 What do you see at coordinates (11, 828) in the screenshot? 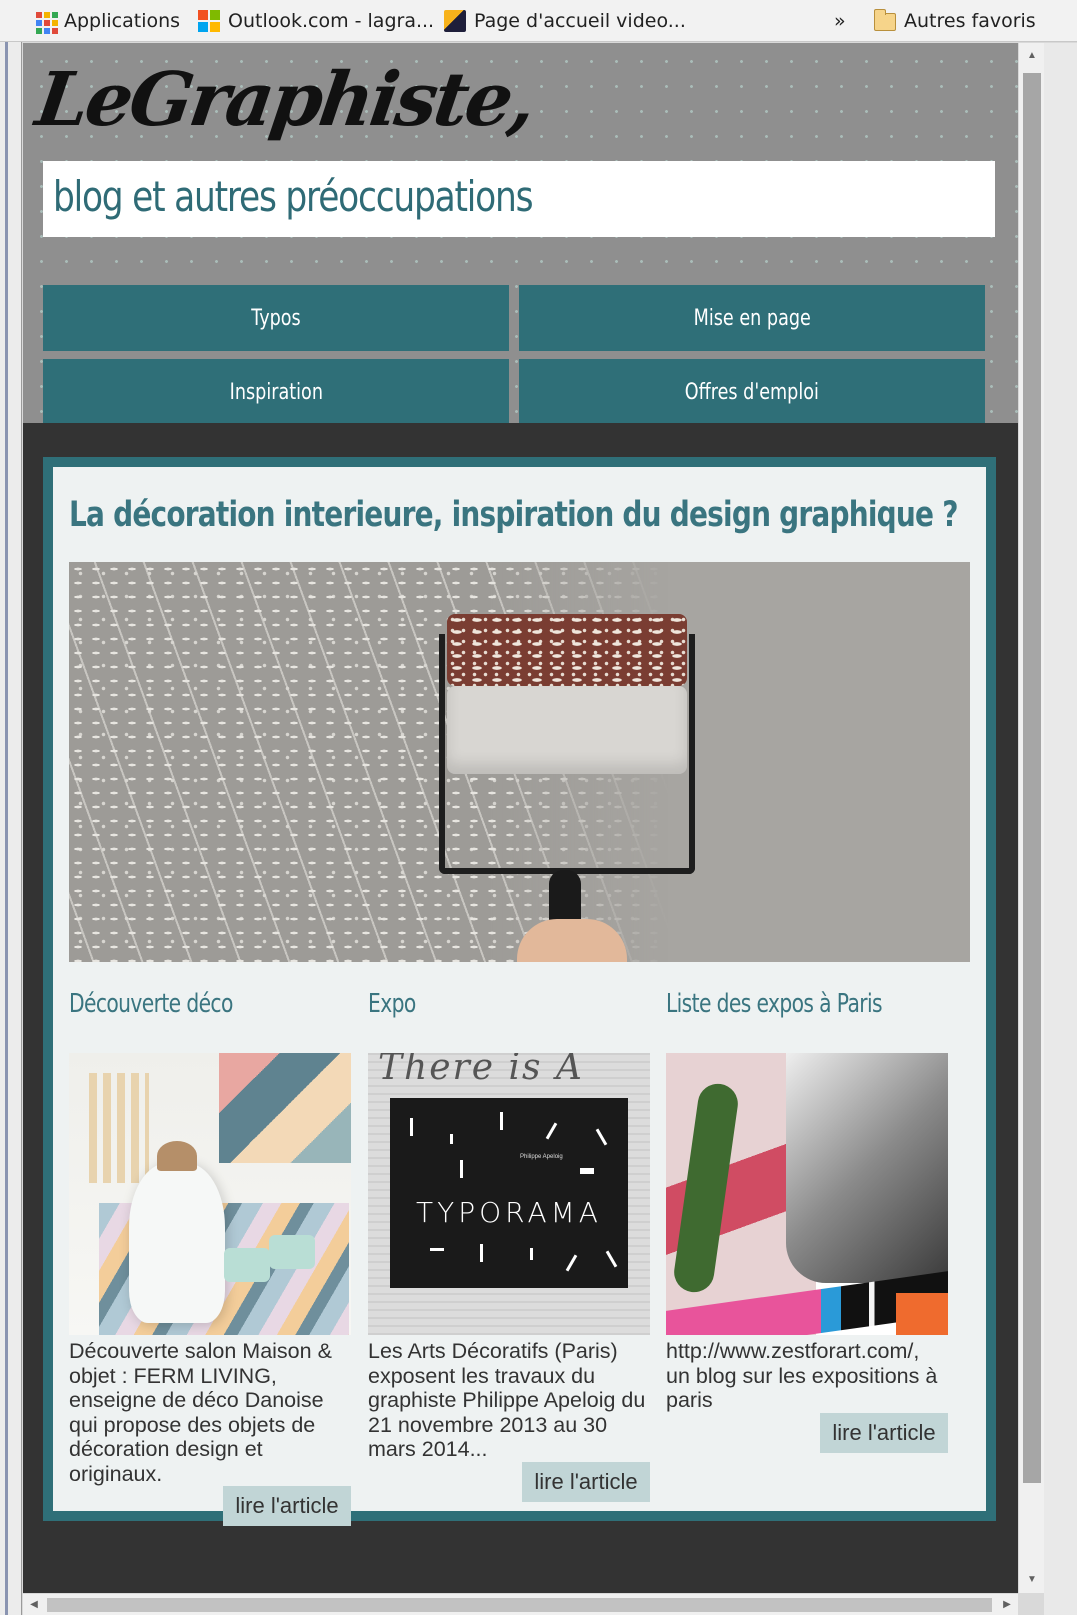
I see `window-edge` at bounding box center [11, 828].